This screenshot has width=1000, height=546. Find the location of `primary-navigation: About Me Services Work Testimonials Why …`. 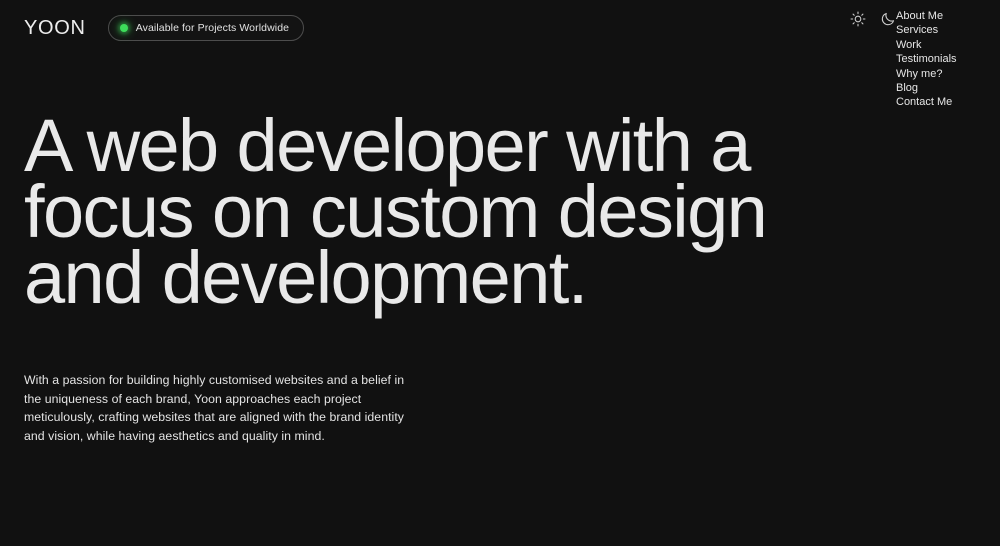

primary-navigation: About Me Services Work Testimonials Why … is located at coordinates (939, 59).